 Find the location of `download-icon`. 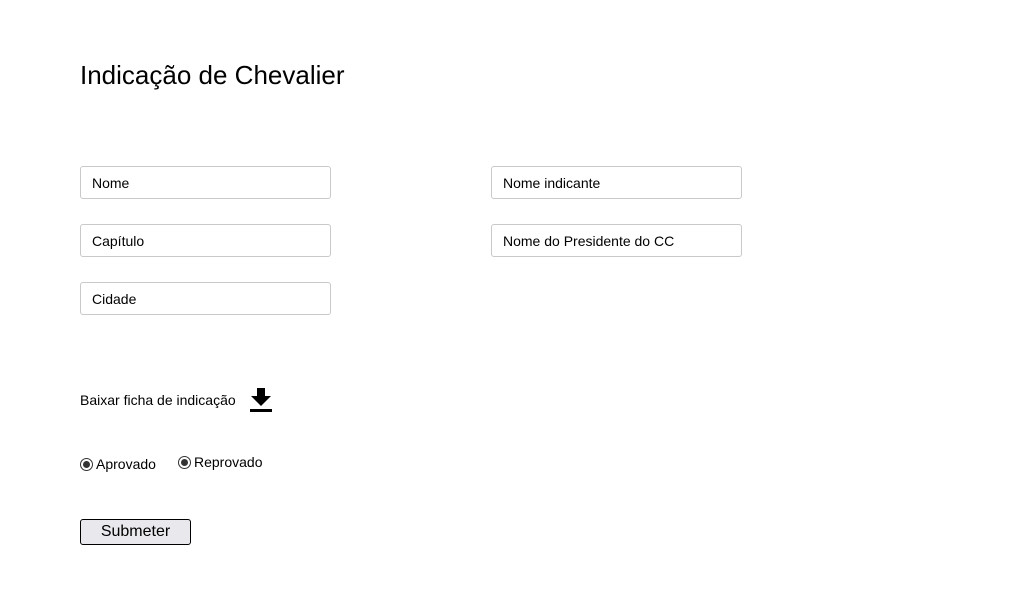

download-icon is located at coordinates (260, 400).